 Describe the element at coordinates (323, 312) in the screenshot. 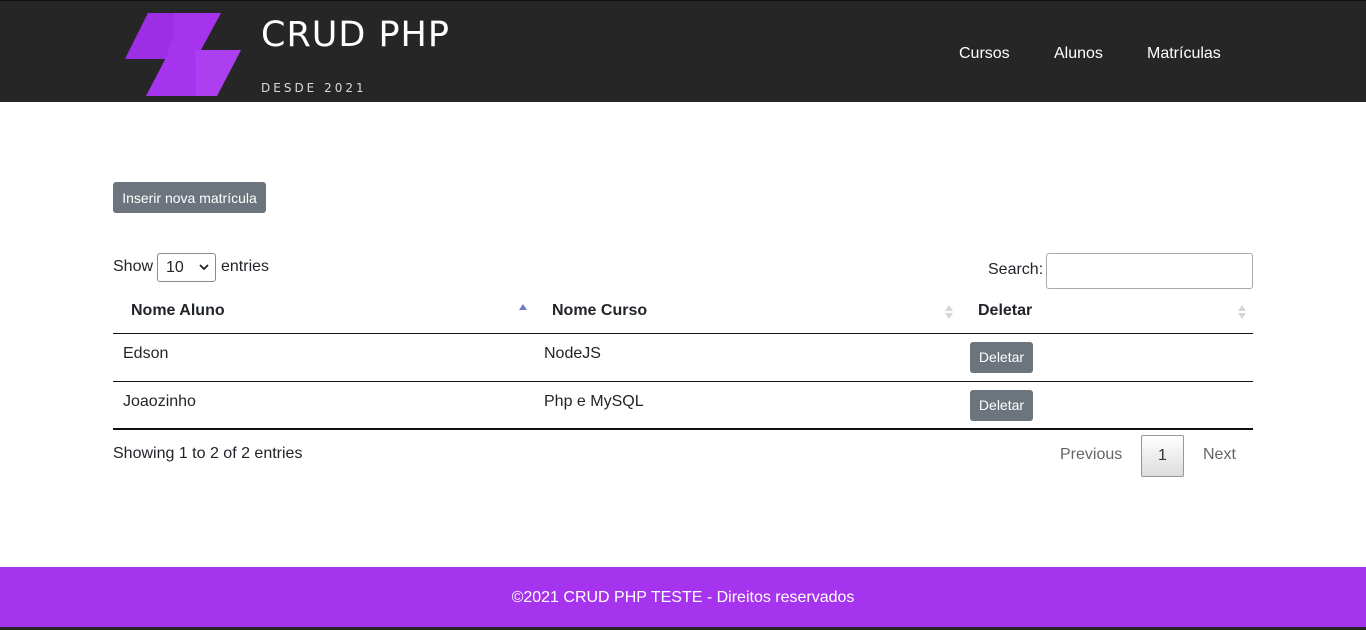

I see `column-header-nome-aluno: Nome Aluno` at that location.